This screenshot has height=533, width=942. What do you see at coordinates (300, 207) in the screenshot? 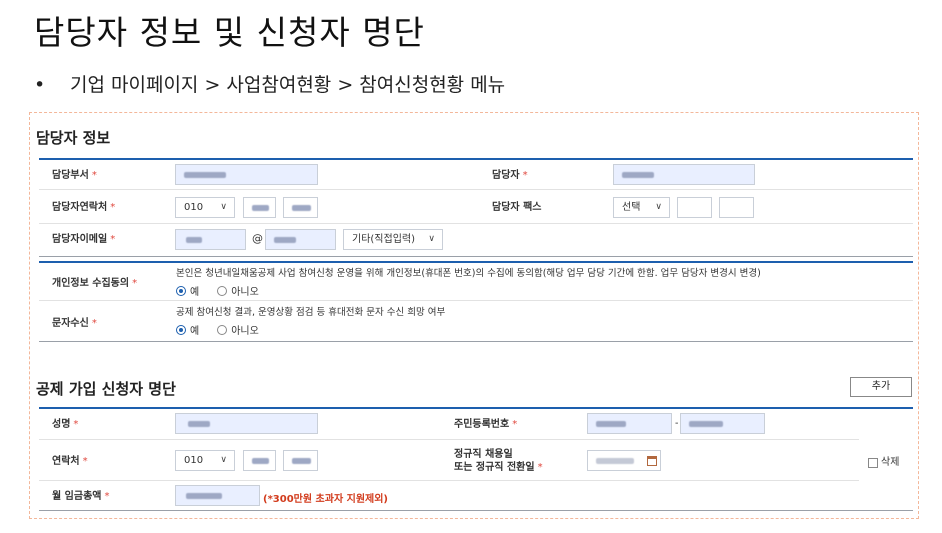
I see `manager-phone-last-input` at bounding box center [300, 207].